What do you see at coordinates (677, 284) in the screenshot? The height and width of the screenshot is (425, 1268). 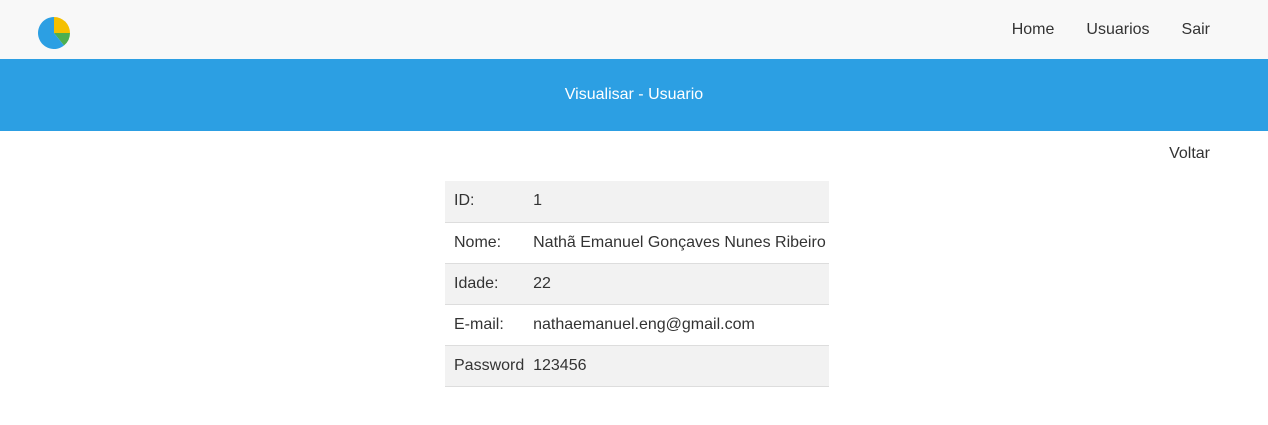 I see `field-value: 22` at bounding box center [677, 284].